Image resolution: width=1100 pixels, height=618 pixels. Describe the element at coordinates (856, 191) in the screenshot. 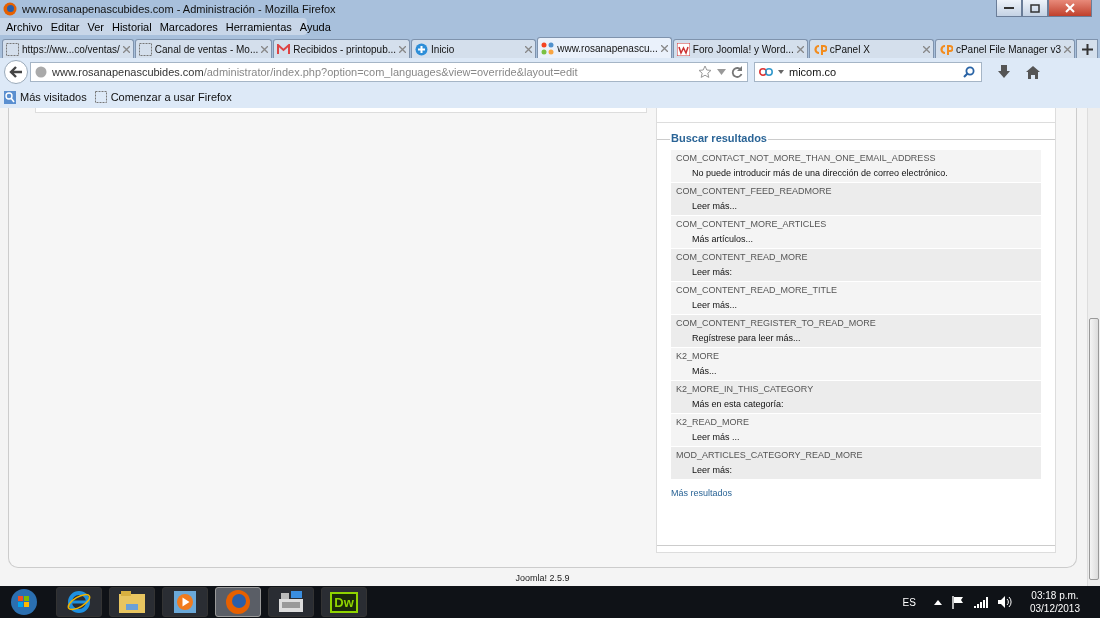

I see `result-key: COM_CONTENT_FEED_READMORE` at that location.